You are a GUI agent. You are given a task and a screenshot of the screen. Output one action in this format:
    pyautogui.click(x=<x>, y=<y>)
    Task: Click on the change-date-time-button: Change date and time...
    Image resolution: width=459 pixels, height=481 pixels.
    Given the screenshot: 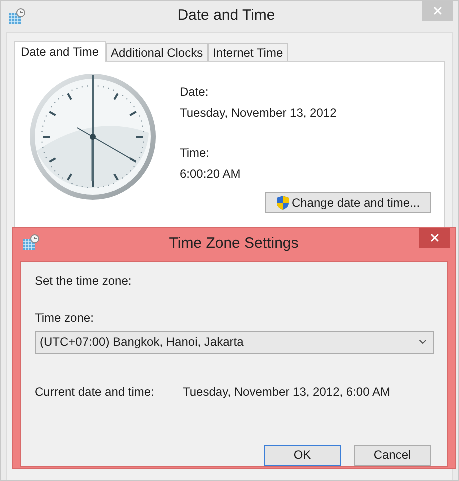 What is the action you would take?
    pyautogui.click(x=348, y=202)
    